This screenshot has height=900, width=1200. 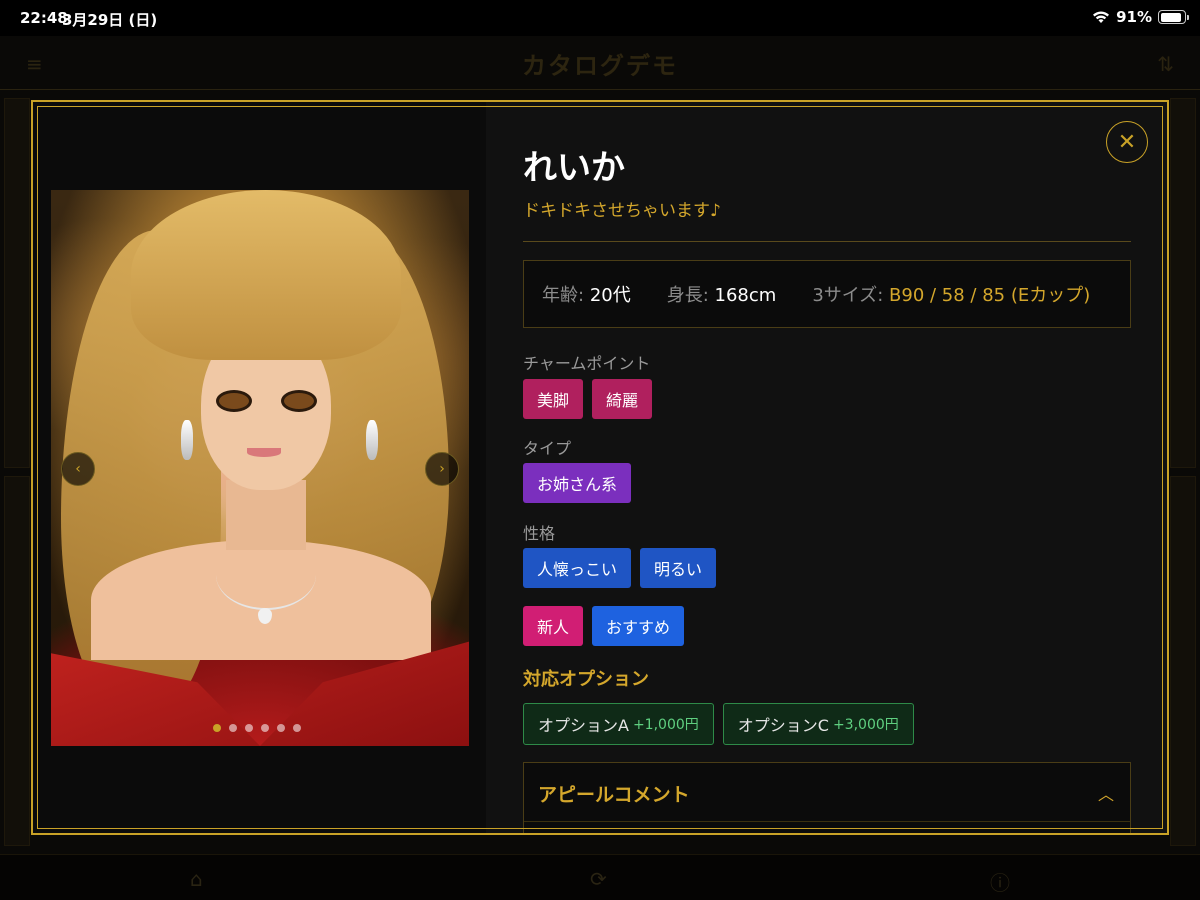 What do you see at coordinates (721, 295) in the screenshot?
I see `stat-height: 身長: 168cm` at bounding box center [721, 295].